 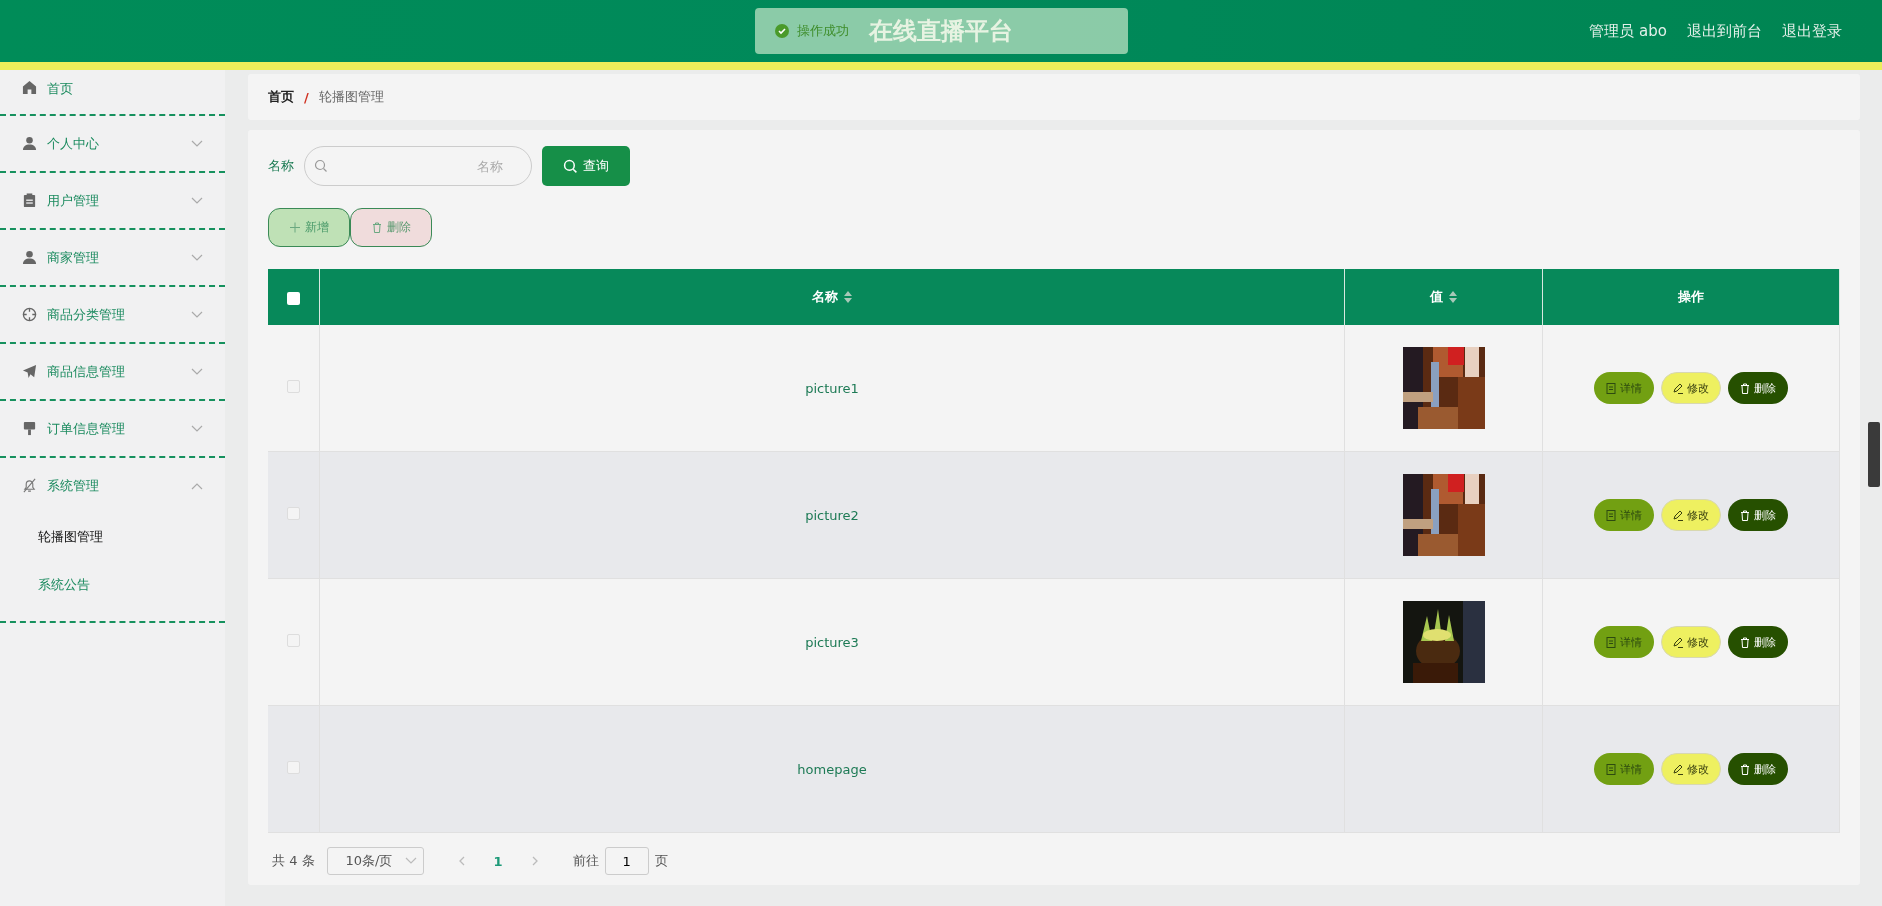 I want to click on header-link: 退出到前台, so click(x=1724, y=31).